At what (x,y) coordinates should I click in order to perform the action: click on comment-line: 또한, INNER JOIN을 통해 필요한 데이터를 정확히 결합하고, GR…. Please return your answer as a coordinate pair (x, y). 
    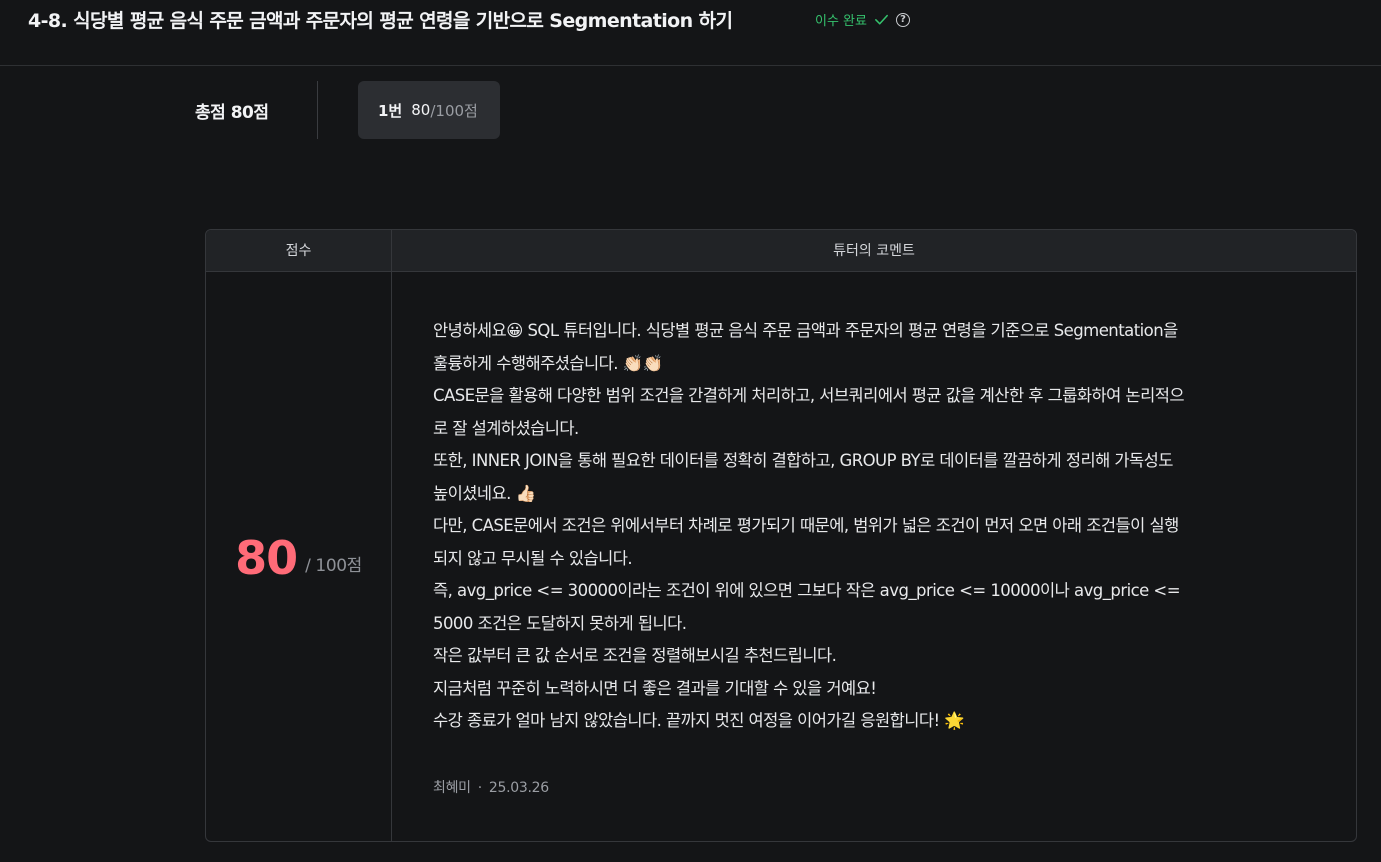
    Looking at the image, I should click on (803, 460).